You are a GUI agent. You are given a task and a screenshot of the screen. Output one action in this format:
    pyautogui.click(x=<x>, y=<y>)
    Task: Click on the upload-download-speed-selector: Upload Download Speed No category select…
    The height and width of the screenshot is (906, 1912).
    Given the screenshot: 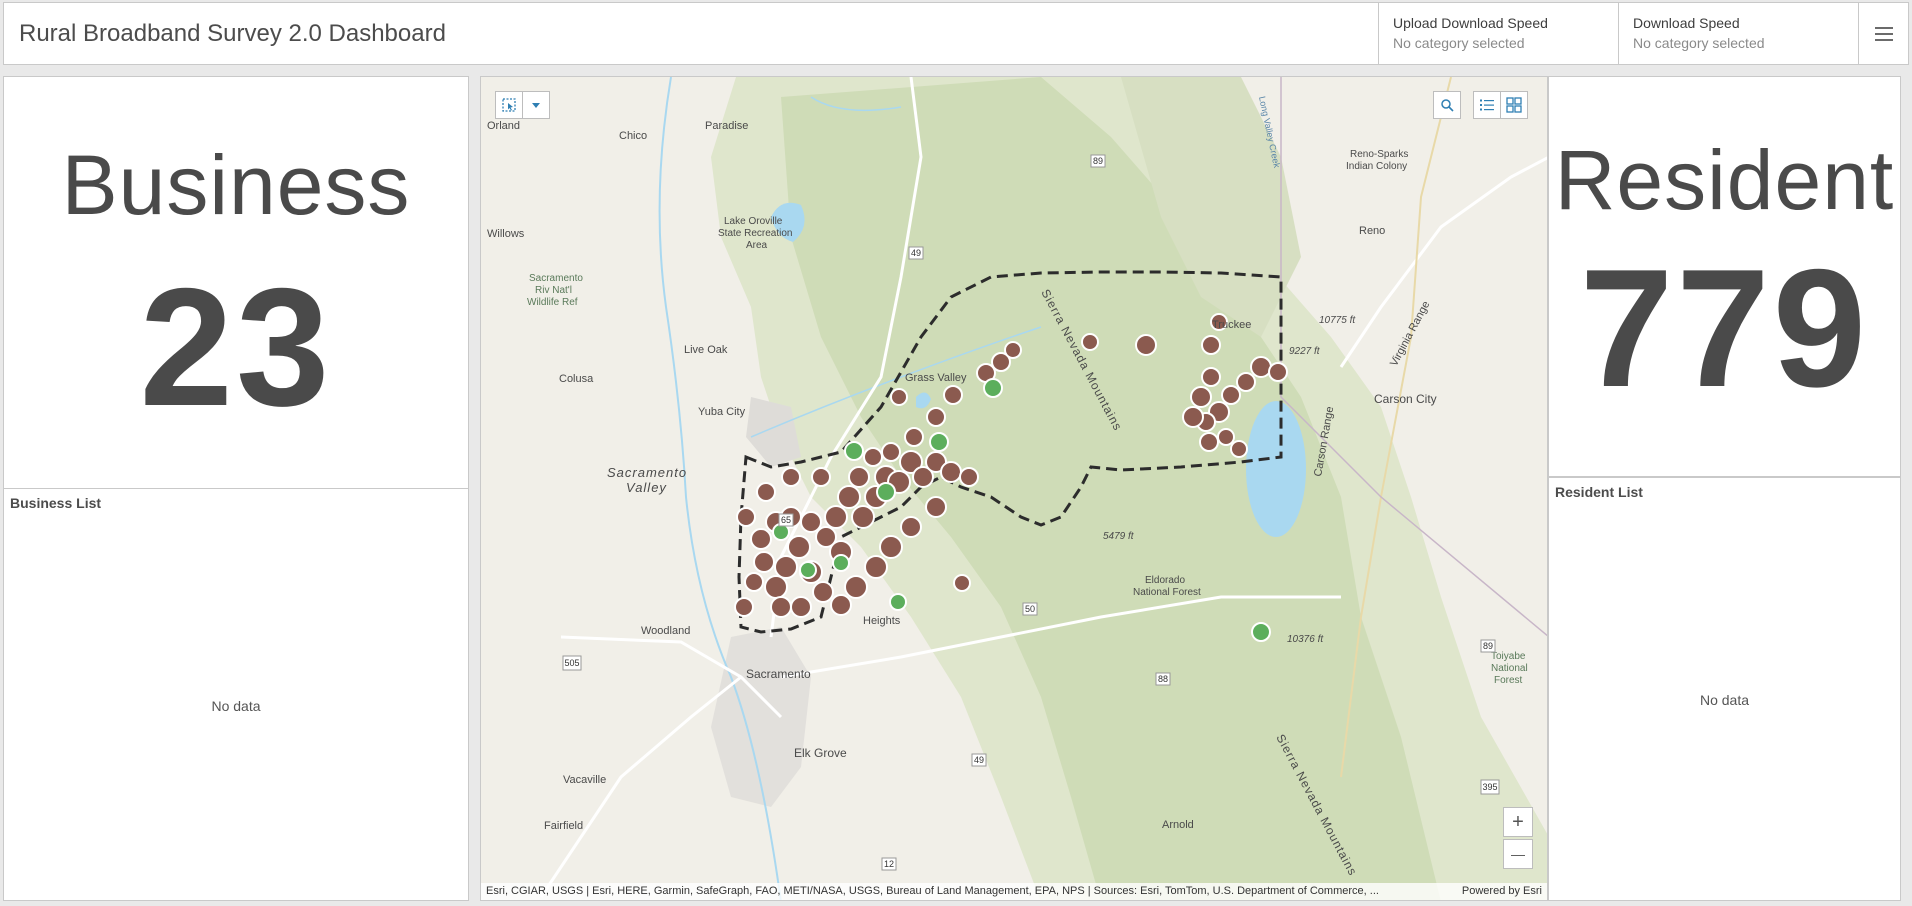 What is the action you would take?
    pyautogui.click(x=1498, y=33)
    